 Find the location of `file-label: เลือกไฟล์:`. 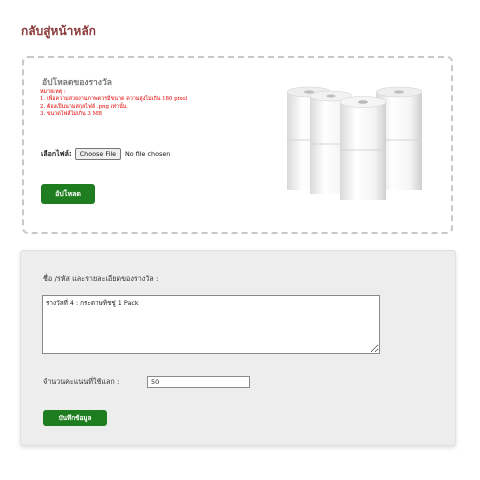

file-label: เลือกไฟล์: is located at coordinates (56, 153).